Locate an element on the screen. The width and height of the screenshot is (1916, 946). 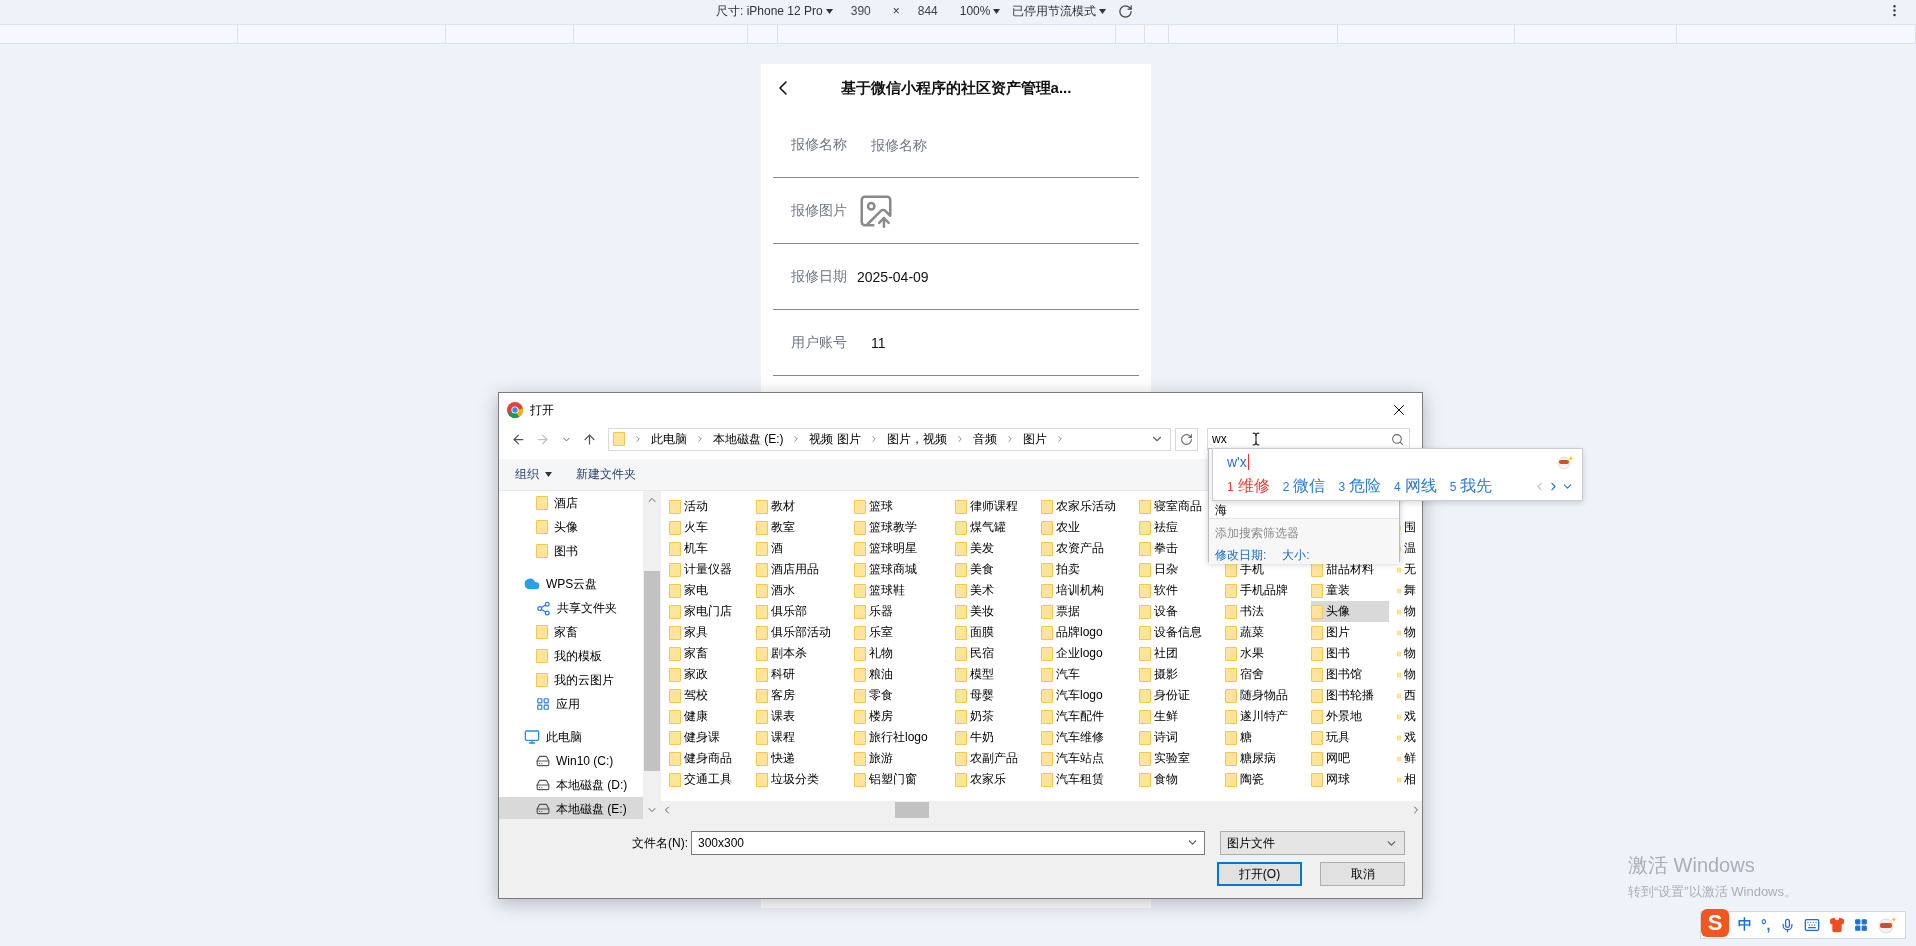
folder-item: 拍卖 is located at coordinates (1086, 569).